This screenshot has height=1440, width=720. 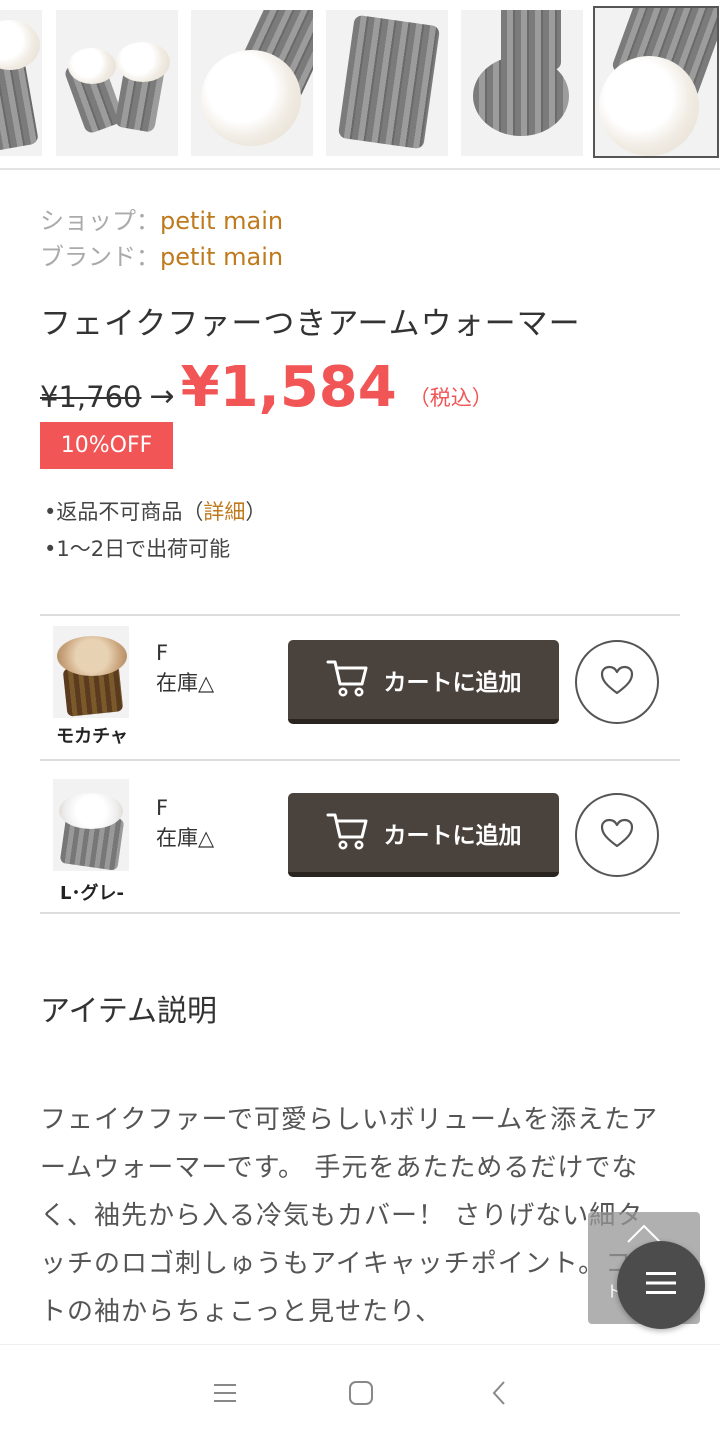 I want to click on variant-color-name: L･グレ-, so click(x=92, y=893).